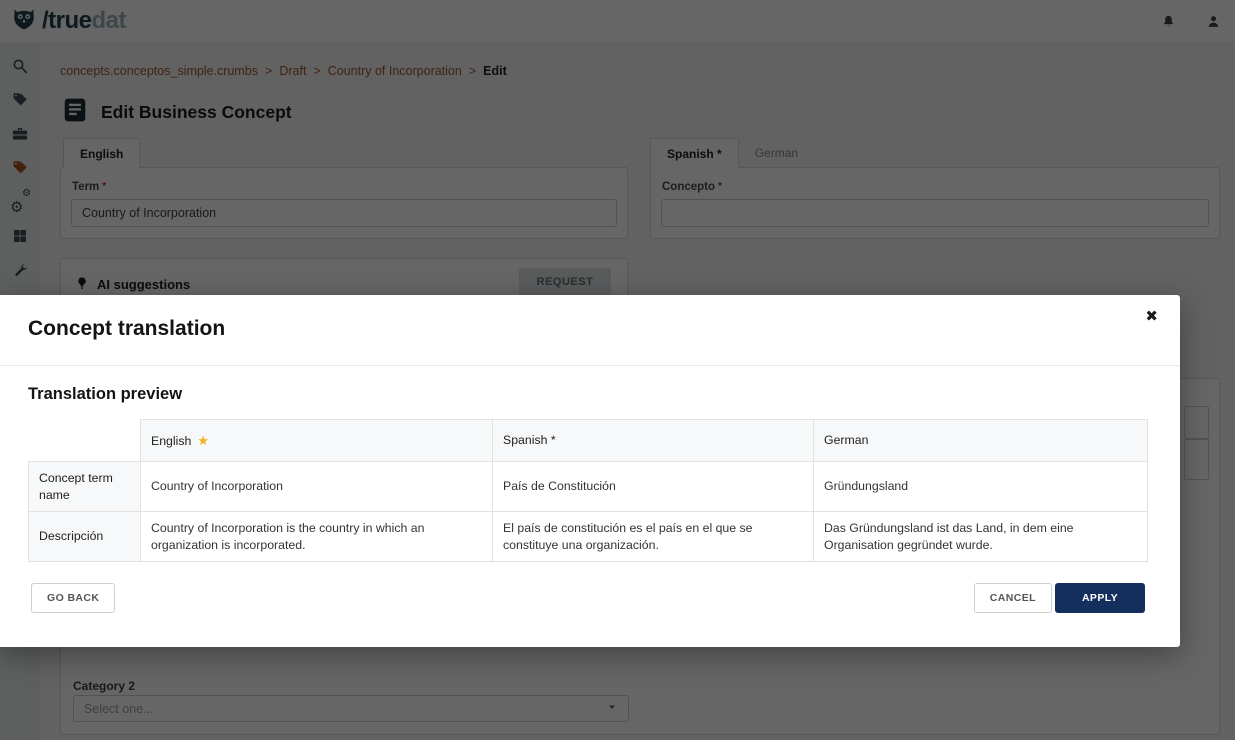 This screenshot has width=1235, height=746. What do you see at coordinates (980, 440) in the screenshot?
I see `column-header-german: German` at bounding box center [980, 440].